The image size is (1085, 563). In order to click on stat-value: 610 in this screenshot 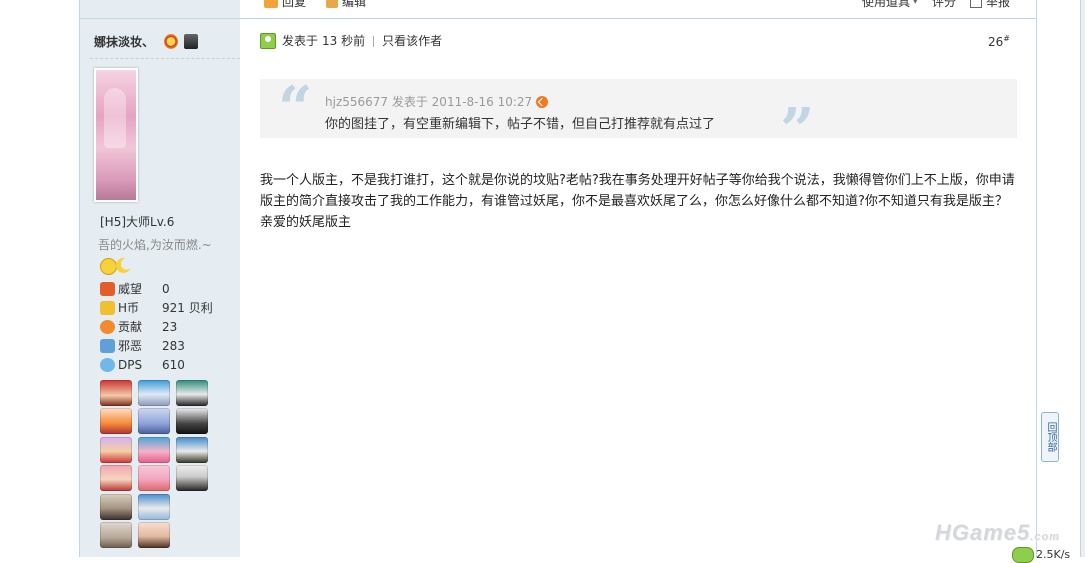, I will do `click(173, 365)`.